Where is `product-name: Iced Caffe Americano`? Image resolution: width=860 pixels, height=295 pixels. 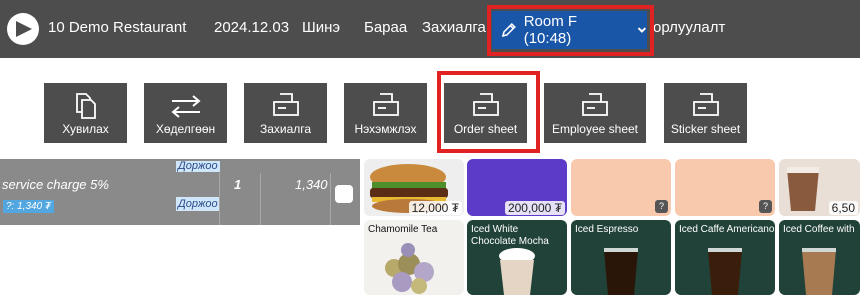
product-name: Iced Caffe Americano is located at coordinates (727, 229).